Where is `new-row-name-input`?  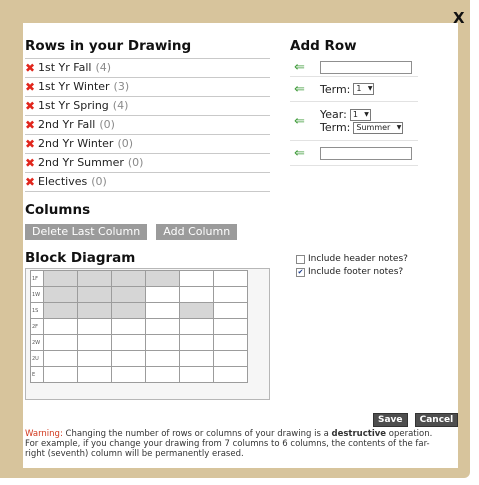
new-row-name-input is located at coordinates (366, 67).